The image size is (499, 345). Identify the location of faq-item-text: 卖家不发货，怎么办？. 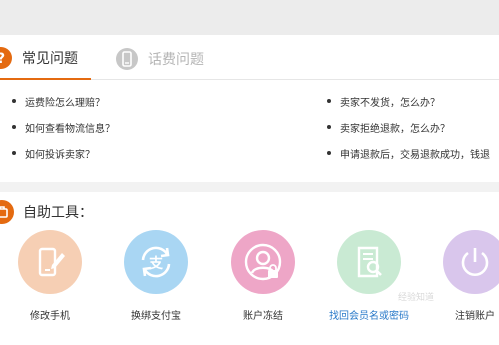
(390, 103).